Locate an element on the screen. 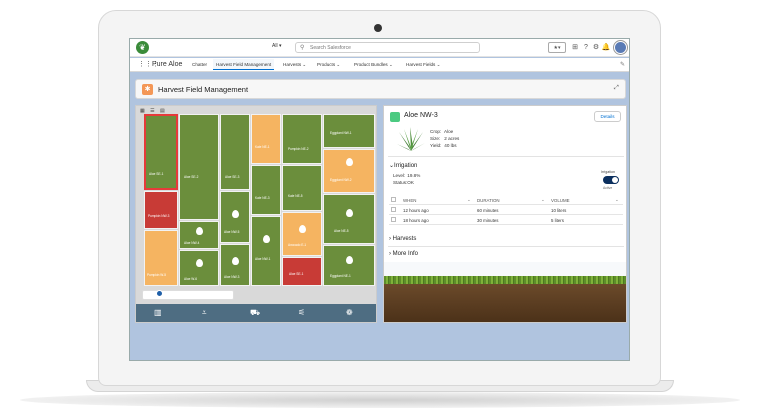  record-icon is located at coordinates (395, 117).